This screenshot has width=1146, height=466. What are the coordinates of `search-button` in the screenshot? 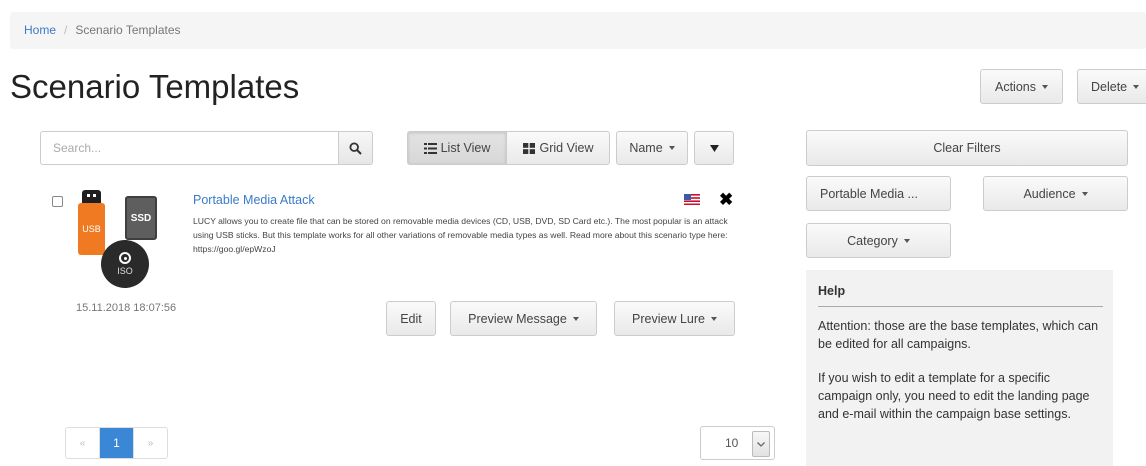 It's located at (355, 148).